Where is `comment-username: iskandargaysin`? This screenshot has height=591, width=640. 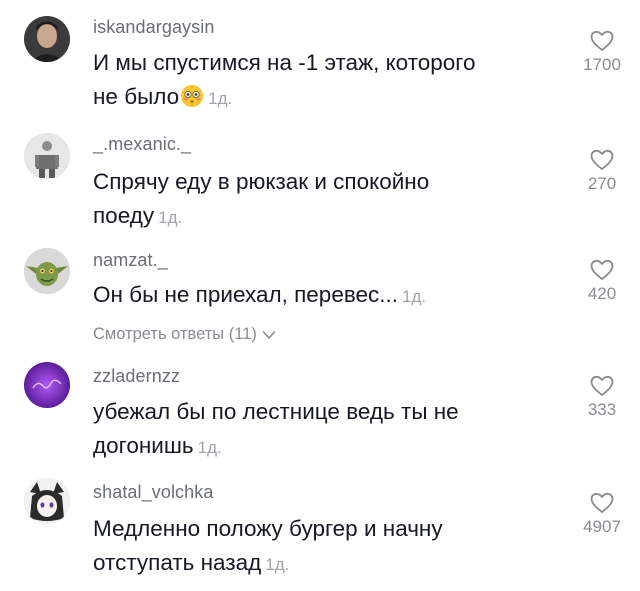 comment-username: iskandargaysin is located at coordinates (153, 27).